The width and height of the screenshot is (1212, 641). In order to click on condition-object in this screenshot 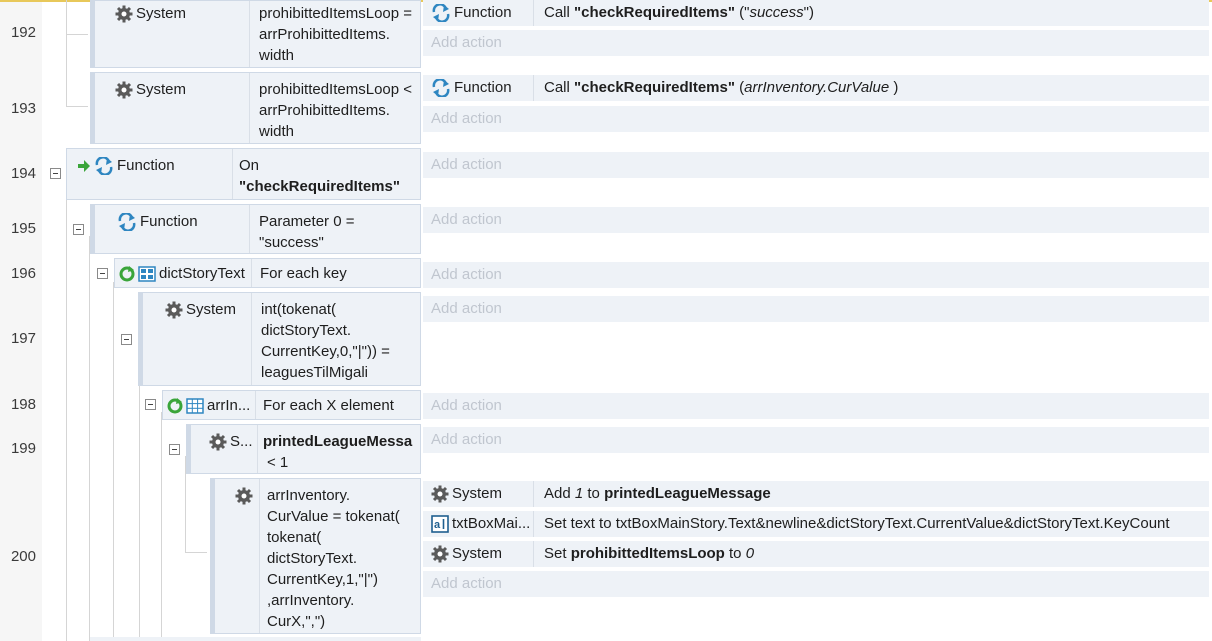, I will do `click(244, 495)`.